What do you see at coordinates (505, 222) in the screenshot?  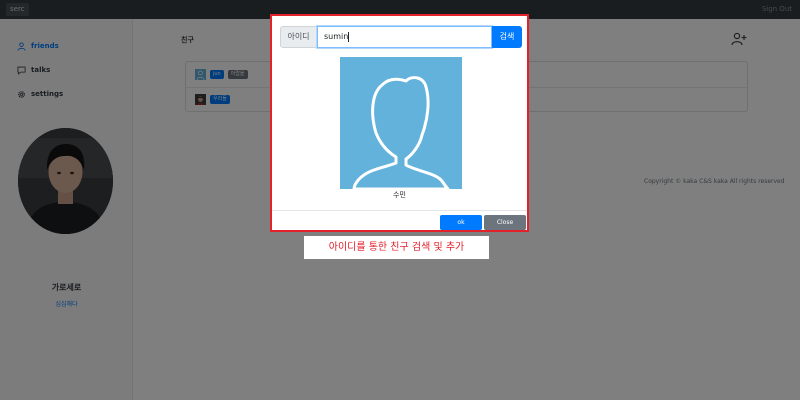 I see `close-button: Close` at bounding box center [505, 222].